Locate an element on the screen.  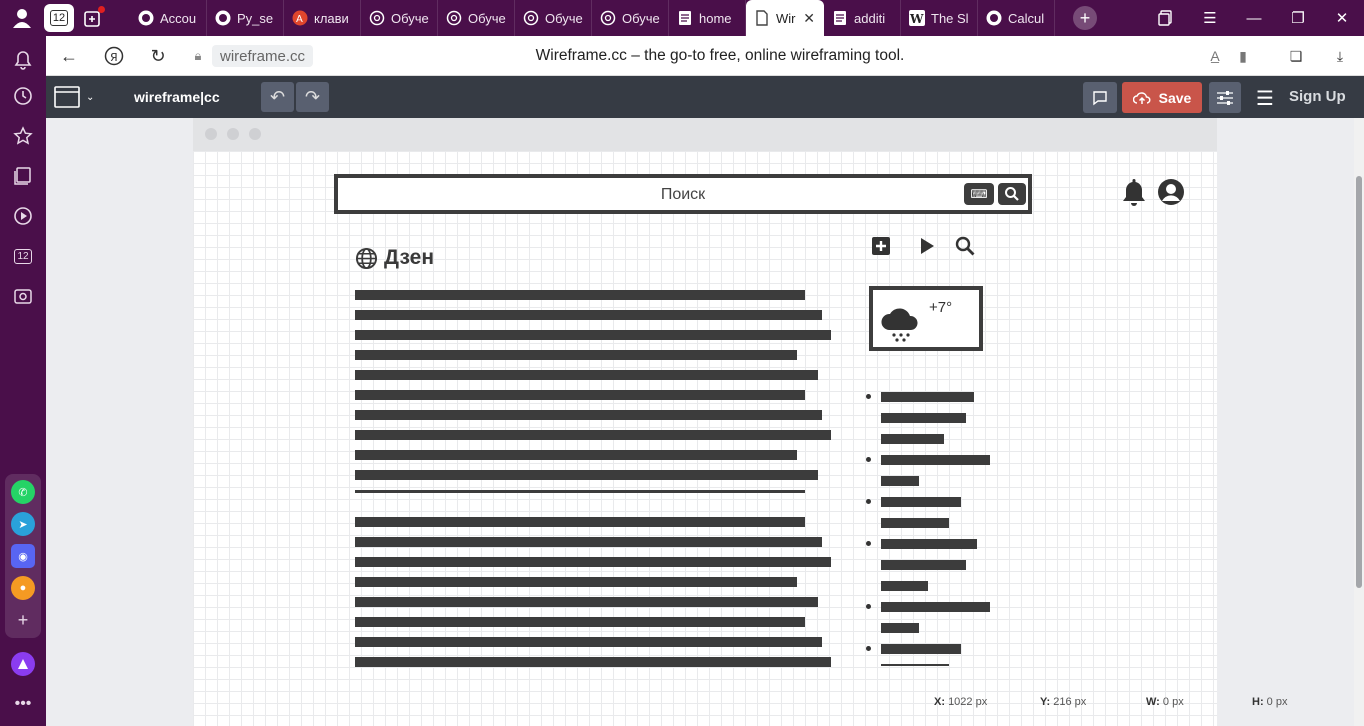
wf-search-box: Поиск ⌨ is located at coordinates (683, 194).